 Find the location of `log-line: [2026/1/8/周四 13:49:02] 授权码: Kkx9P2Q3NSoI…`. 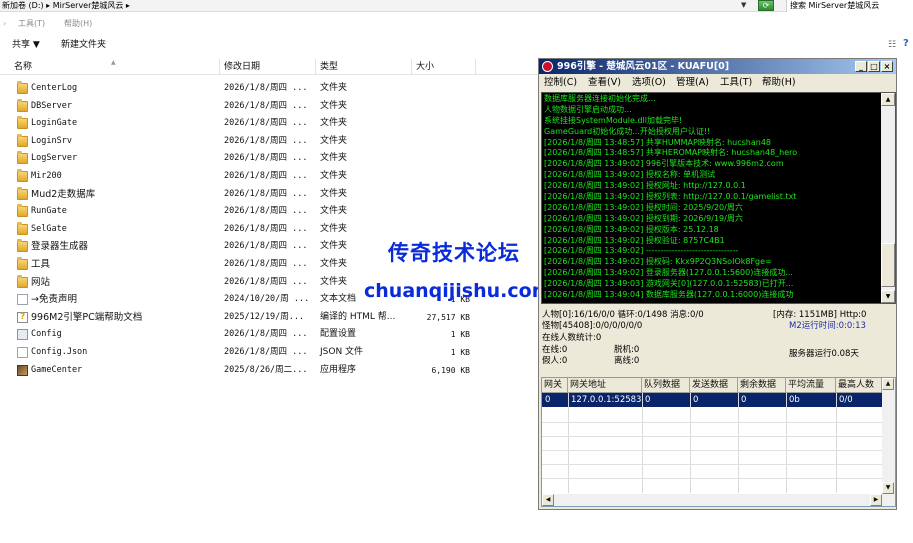

log-line: [2026/1/8/周四 13:49:02] 授权码: Kkx9P2Q3NSoI… is located at coordinates (658, 262).